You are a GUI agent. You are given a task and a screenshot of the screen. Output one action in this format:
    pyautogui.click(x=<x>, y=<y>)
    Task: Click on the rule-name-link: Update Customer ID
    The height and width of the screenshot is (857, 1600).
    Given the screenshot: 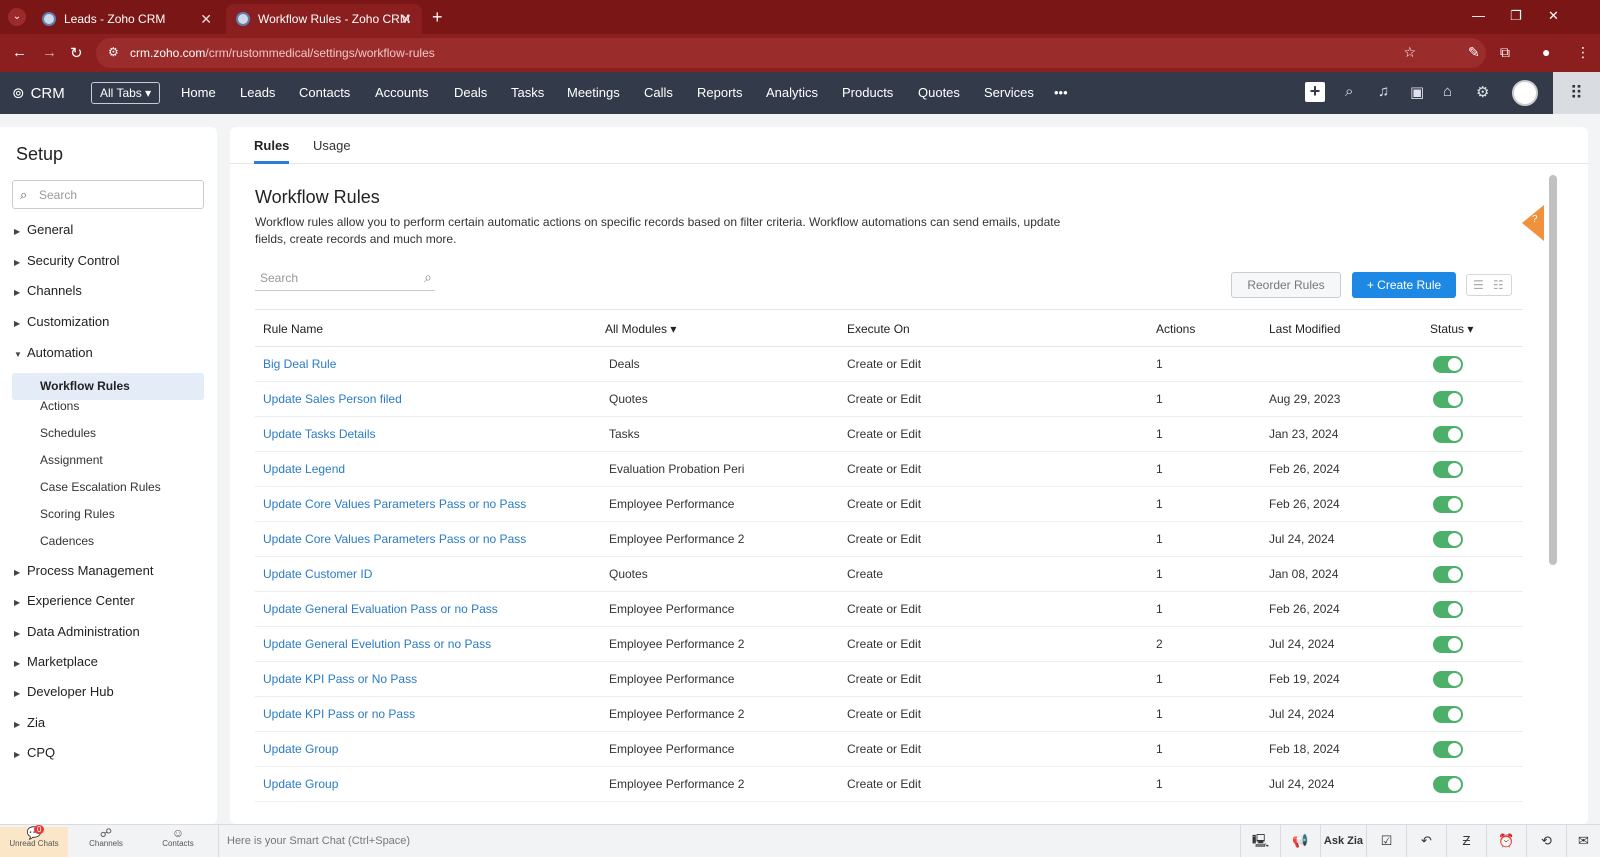 What is the action you would take?
    pyautogui.click(x=317, y=574)
    